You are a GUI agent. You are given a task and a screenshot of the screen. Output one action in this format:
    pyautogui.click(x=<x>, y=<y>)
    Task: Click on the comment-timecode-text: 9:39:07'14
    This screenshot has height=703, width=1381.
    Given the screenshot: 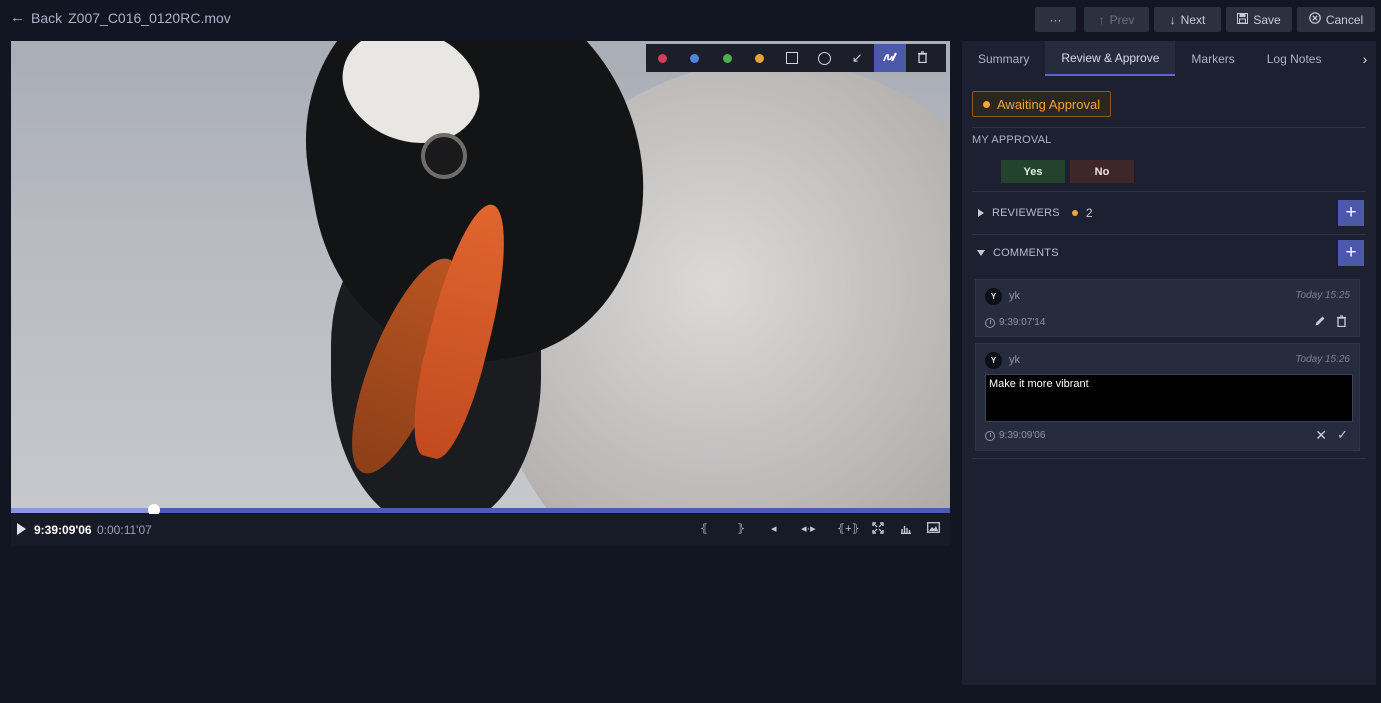 What is the action you would take?
    pyautogui.click(x=1022, y=322)
    